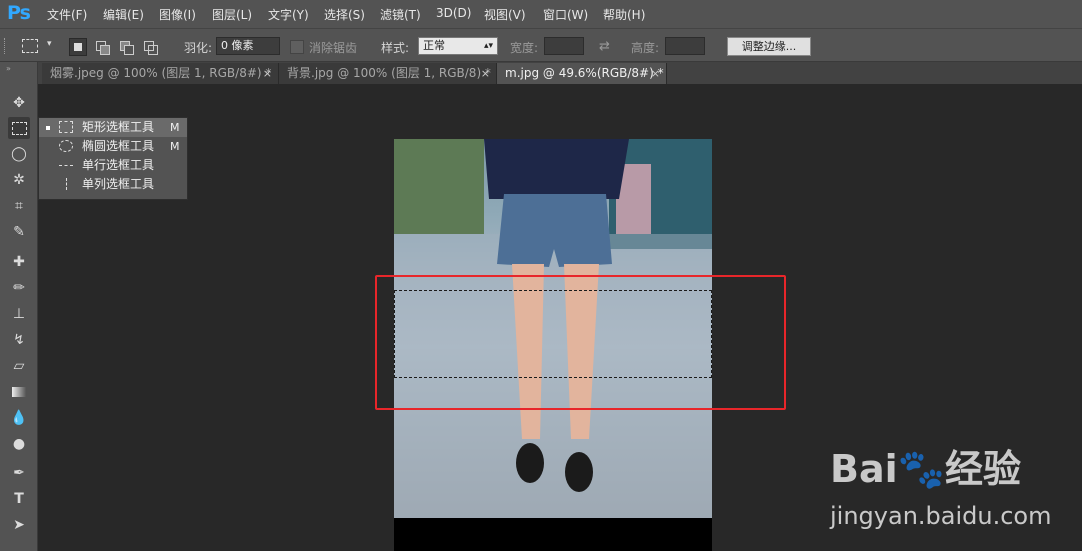  I want to click on gradient-glyph, so click(19, 392).